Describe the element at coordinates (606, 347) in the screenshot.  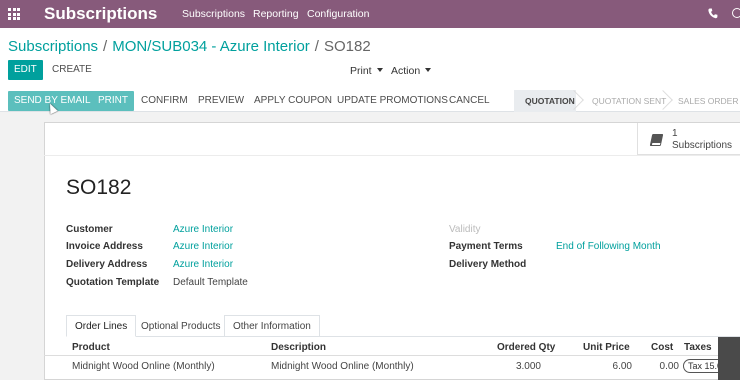
I see `column-unit-price: Unit Price` at that location.